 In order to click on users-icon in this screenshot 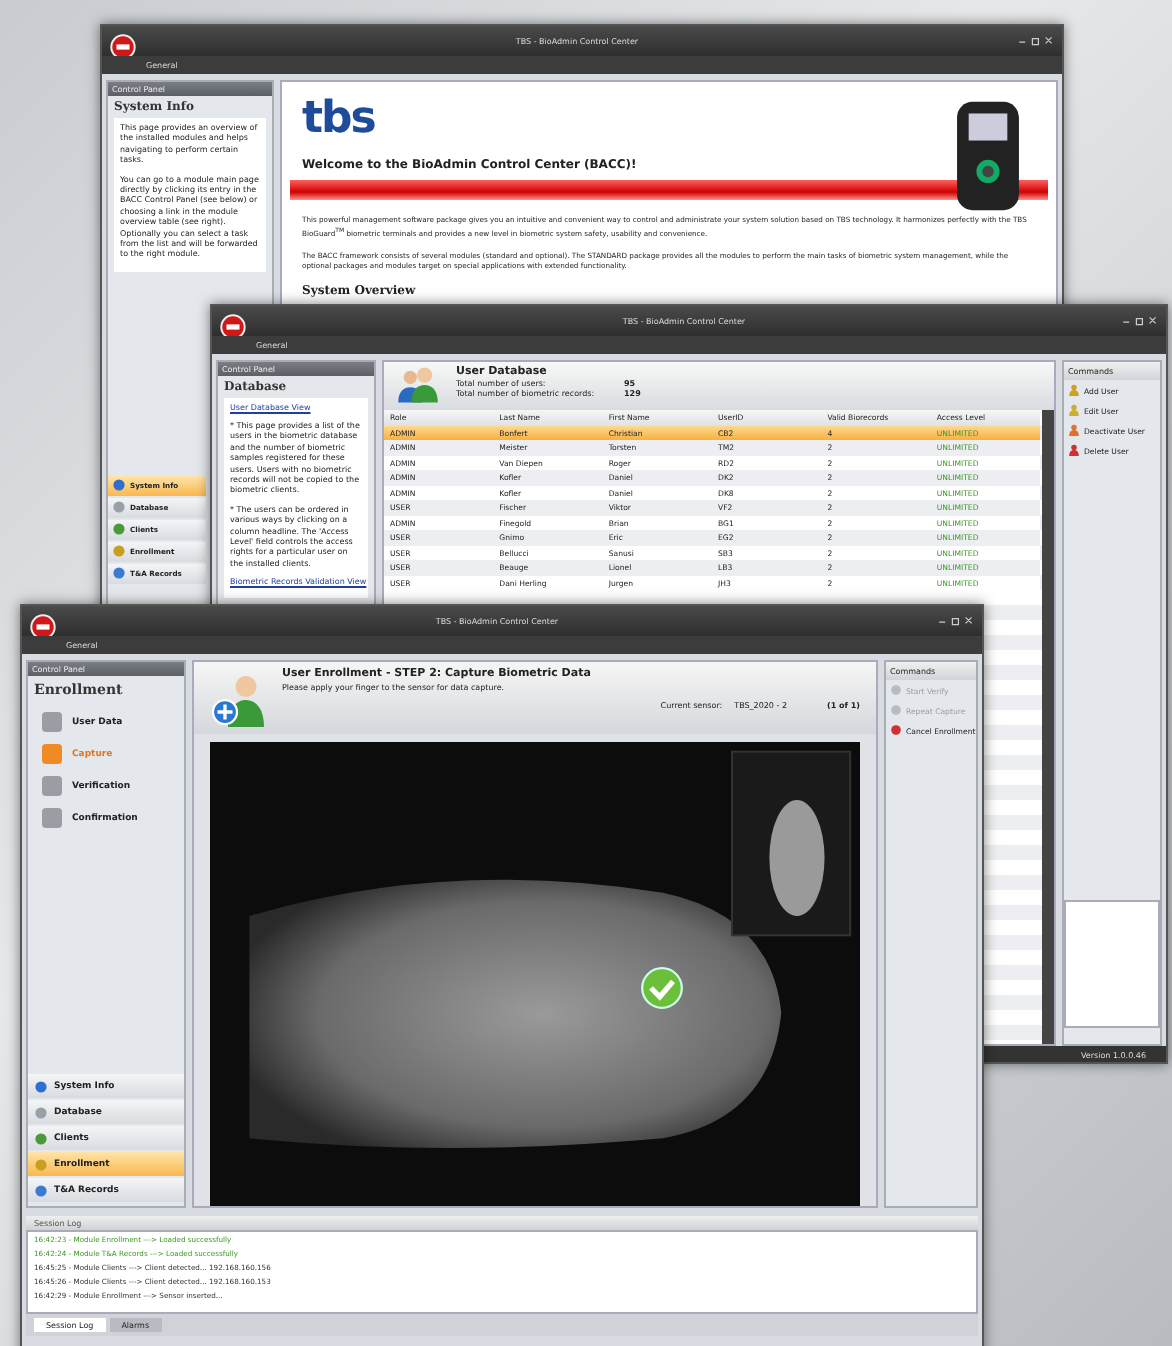, I will do `click(418, 385)`.